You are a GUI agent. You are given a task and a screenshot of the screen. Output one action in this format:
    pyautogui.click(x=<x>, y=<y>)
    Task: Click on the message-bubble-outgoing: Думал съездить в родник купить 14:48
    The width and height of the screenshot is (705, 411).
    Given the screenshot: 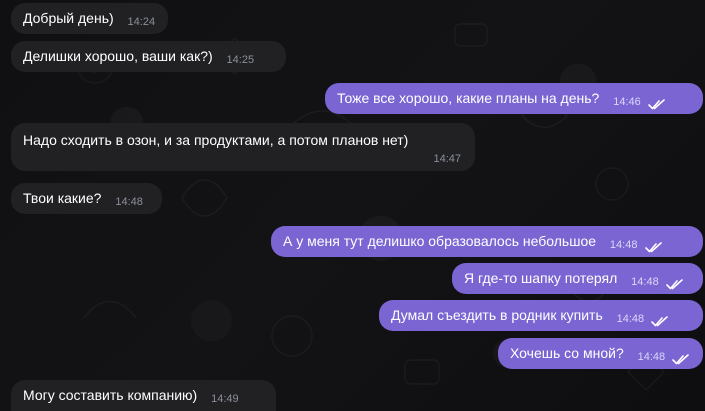 What is the action you would take?
    pyautogui.click(x=541, y=315)
    